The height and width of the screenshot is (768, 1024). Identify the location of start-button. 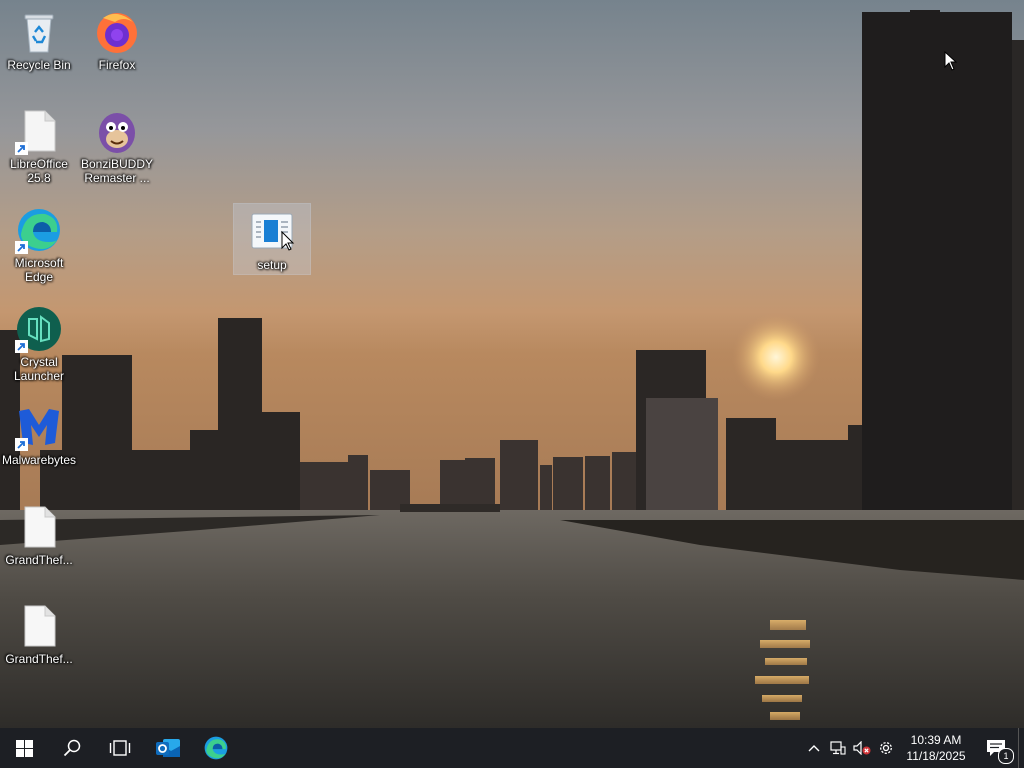
(24, 748).